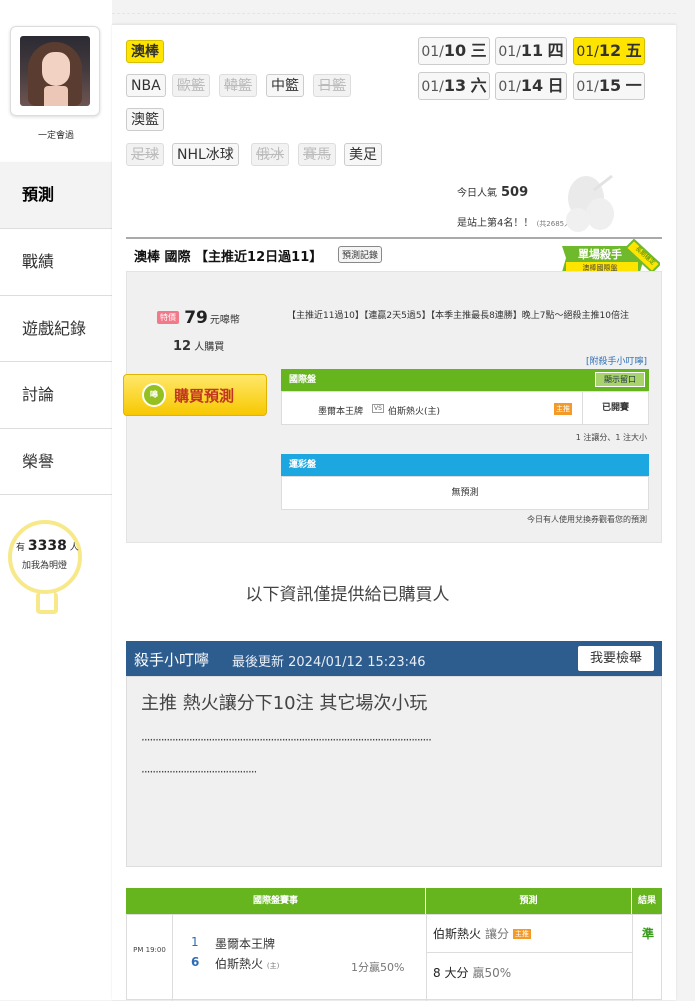  Describe the element at coordinates (360, 254) in the screenshot. I see `prediction-record-button: 預測記錄` at that location.